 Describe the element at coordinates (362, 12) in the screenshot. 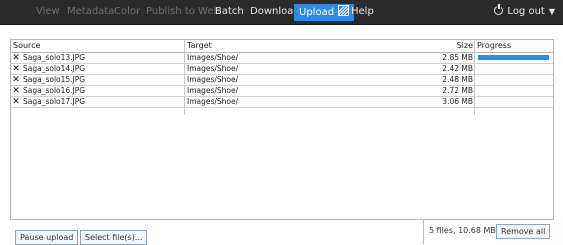

I see `menu-help: Help` at that location.